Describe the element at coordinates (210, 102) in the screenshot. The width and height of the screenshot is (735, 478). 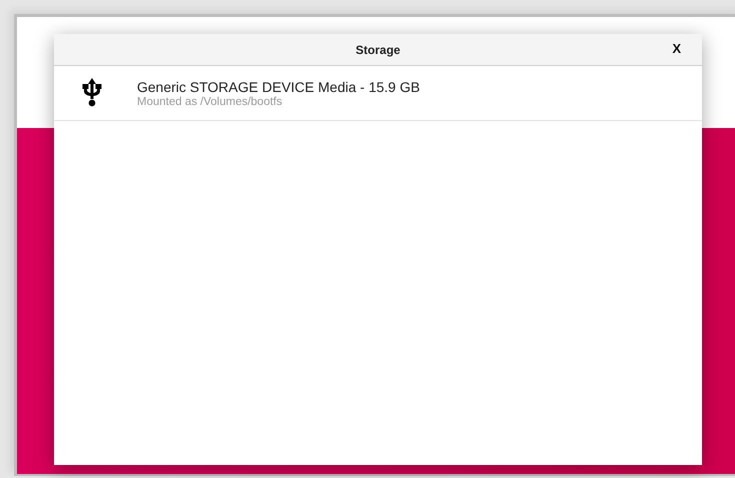
I see `device-mount: Mounted as /Volumes/bootfs` at that location.